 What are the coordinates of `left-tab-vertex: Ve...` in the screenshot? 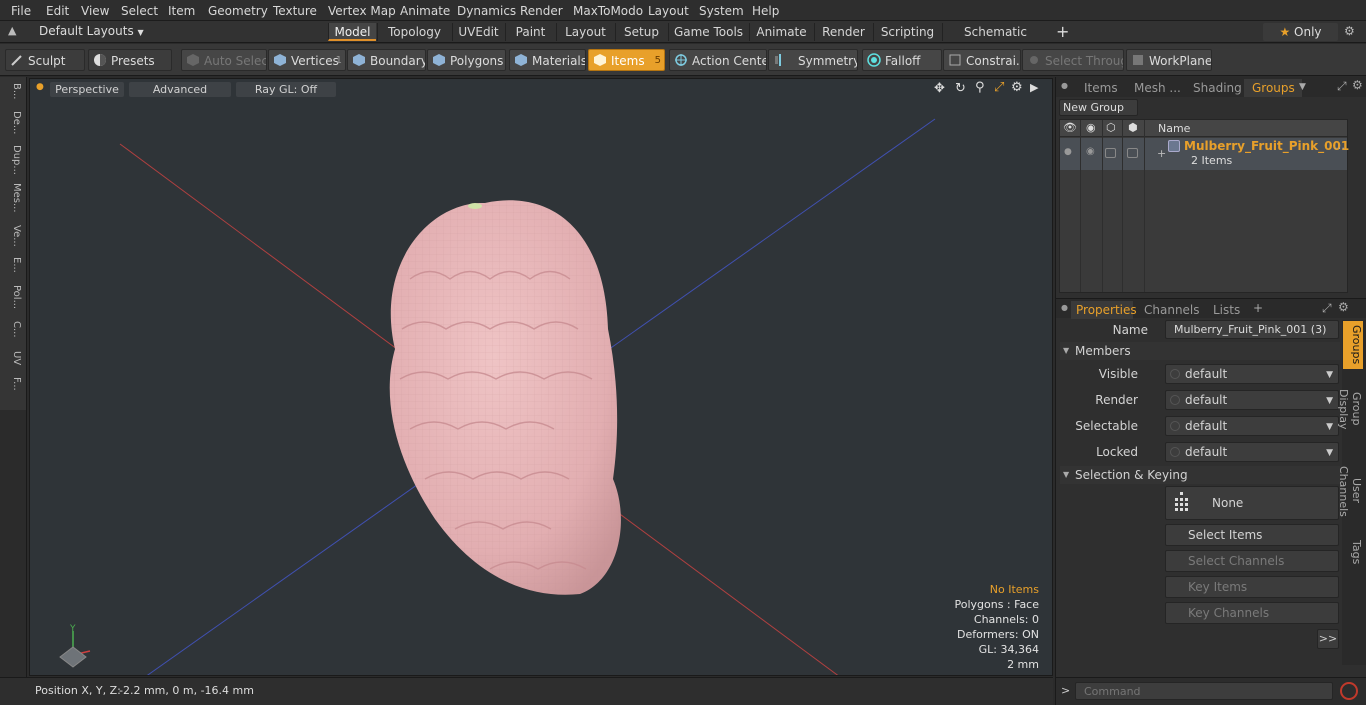 It's located at (13, 236).